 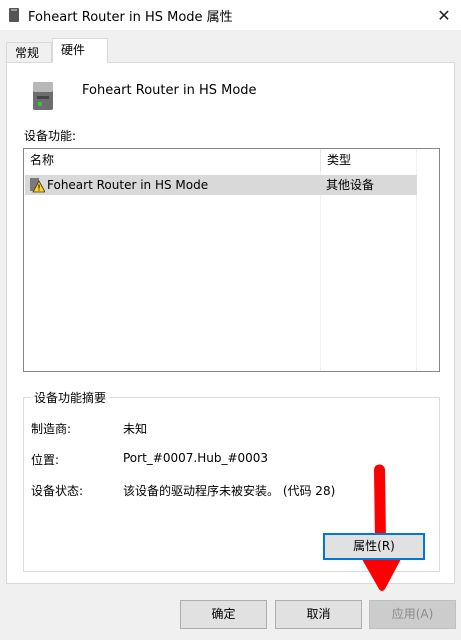 I want to click on close-icon: ✕, so click(x=444, y=15).